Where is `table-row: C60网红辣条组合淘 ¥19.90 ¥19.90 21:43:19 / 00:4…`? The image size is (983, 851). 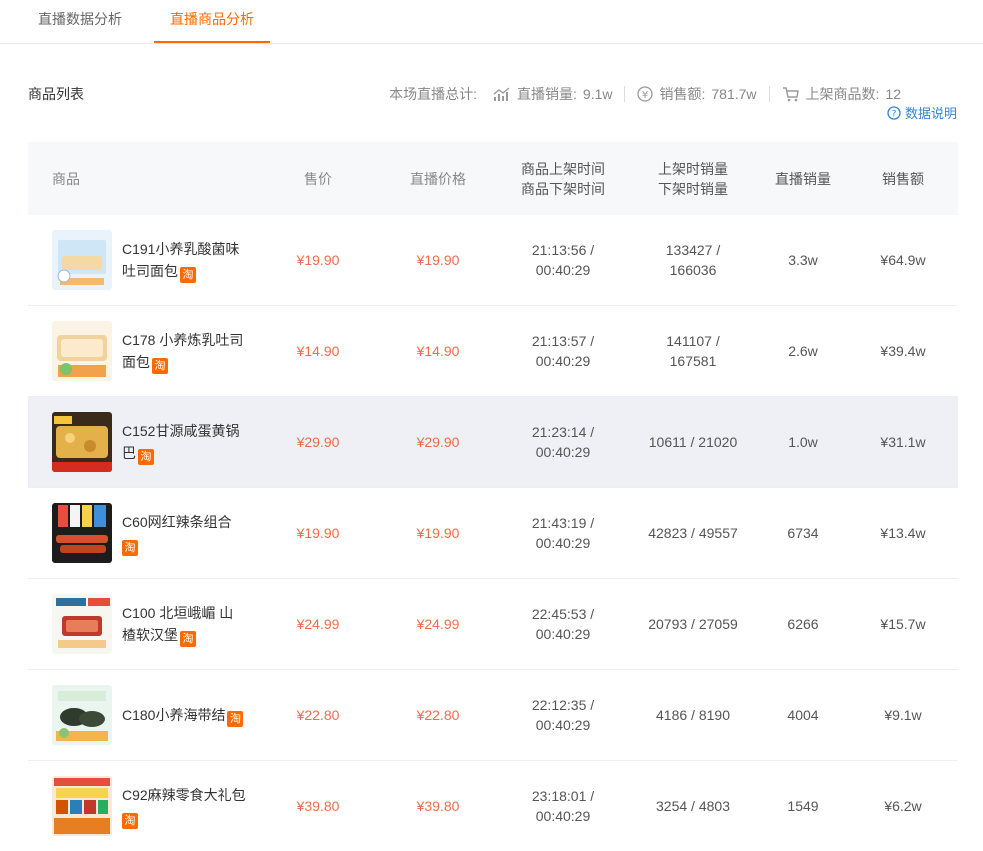 table-row: C60网红辣条组合淘 ¥19.90 ¥19.90 21:43:19 / 00:4… is located at coordinates (493, 533).